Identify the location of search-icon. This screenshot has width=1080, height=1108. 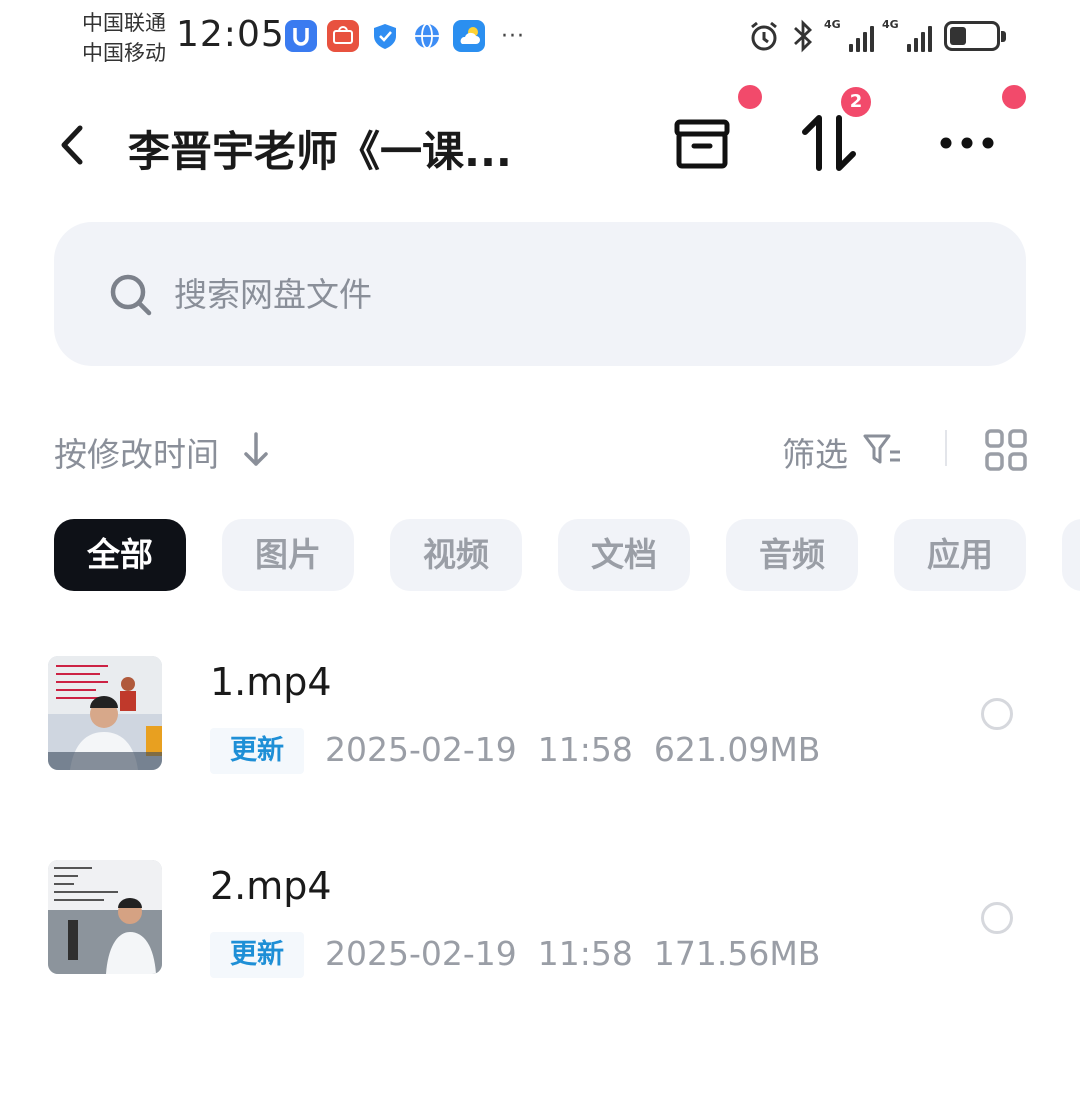
(131, 295).